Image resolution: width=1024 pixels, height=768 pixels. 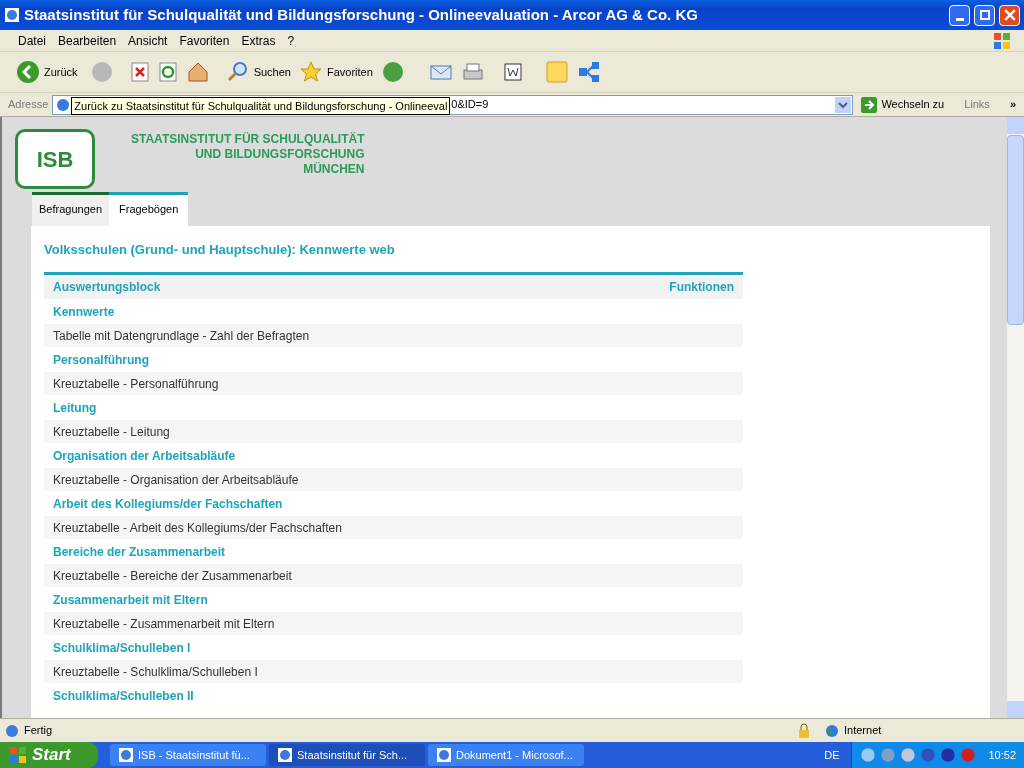 I want to click on menu-item: Bearbeiten, so click(x=87, y=40).